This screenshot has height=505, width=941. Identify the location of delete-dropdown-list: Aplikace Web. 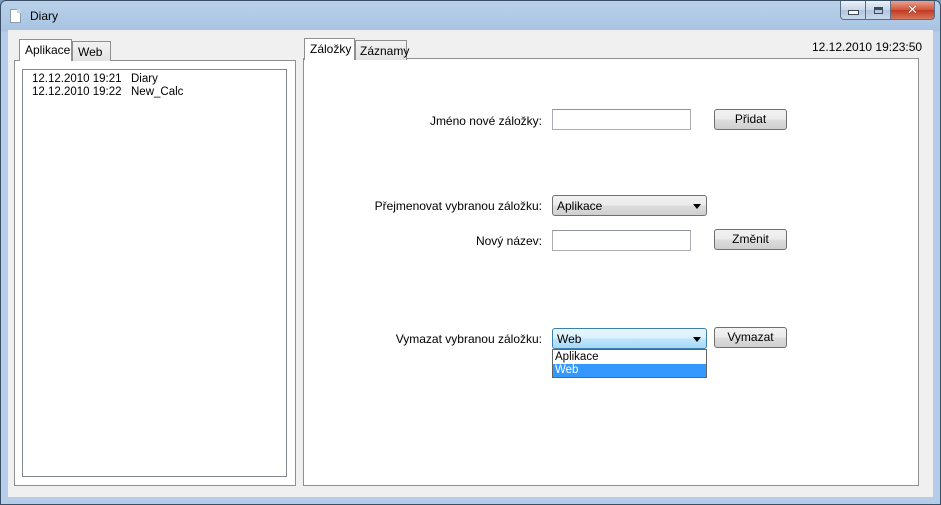
(629, 363).